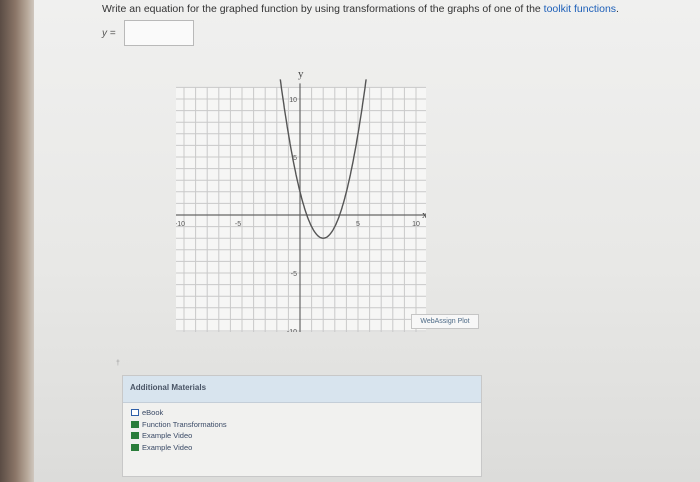 The width and height of the screenshot is (700, 482). What do you see at coordinates (424, 215) in the screenshot?
I see `x-axis-label: x` at bounding box center [424, 215].